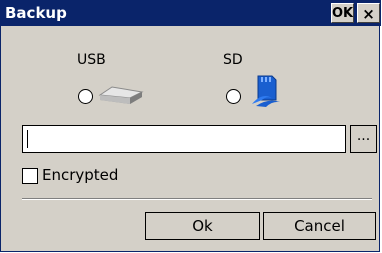  Describe the element at coordinates (27, 139) in the screenshot. I see `text-caret` at that location.